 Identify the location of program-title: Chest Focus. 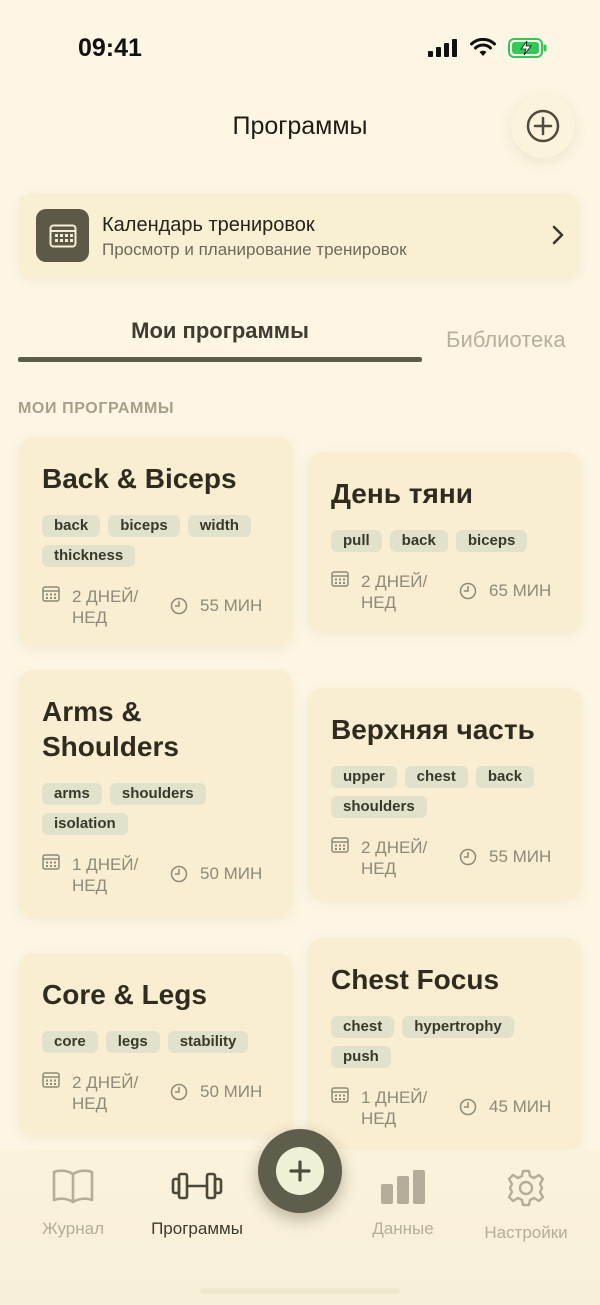
(415, 979).